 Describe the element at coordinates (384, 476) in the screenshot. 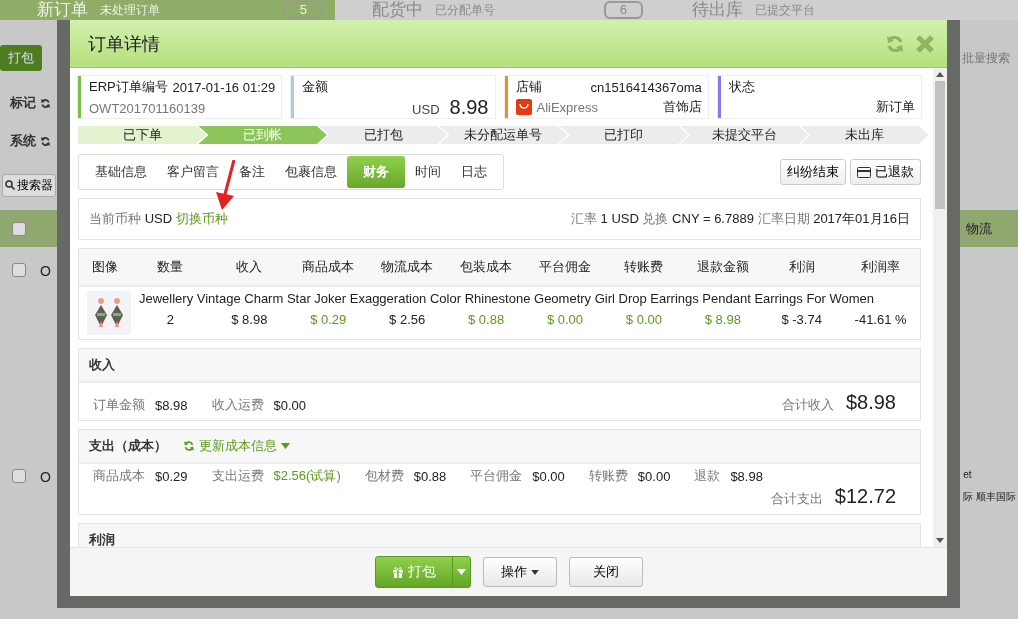

I see `item-label: 包材费` at that location.